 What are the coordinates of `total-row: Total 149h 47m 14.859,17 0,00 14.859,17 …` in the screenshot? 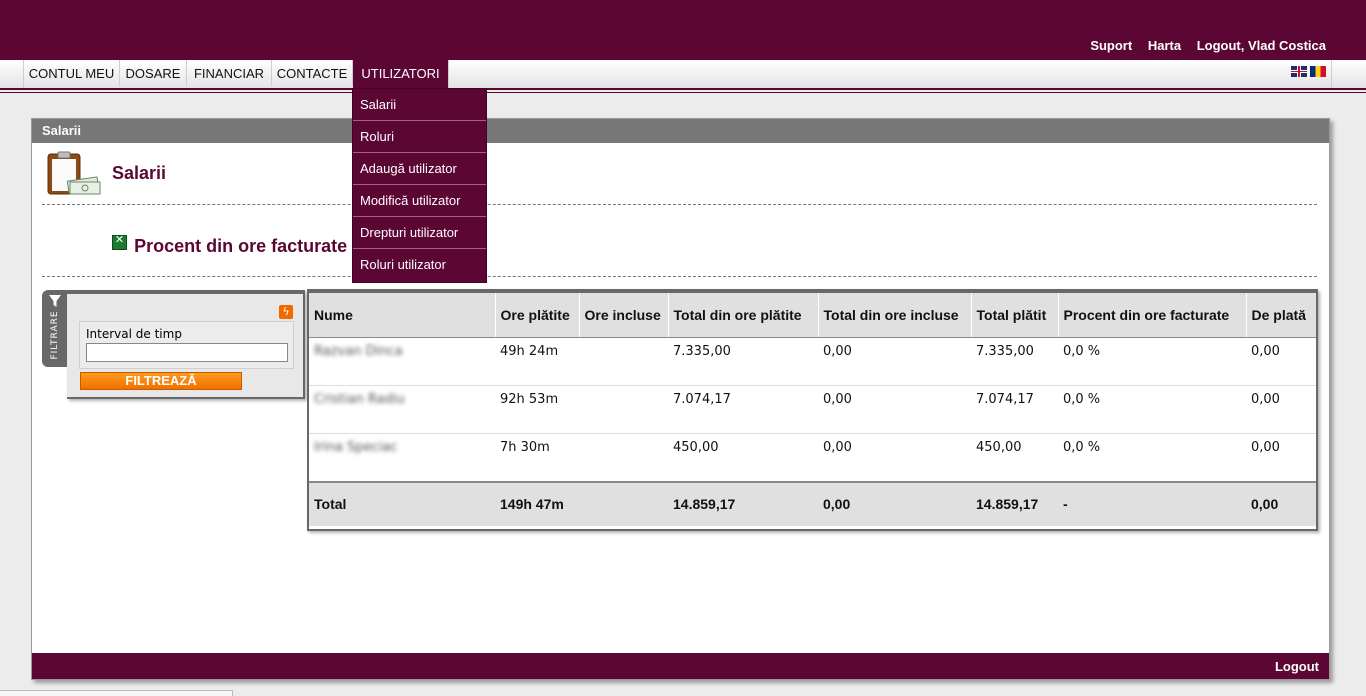 It's located at (812, 503).